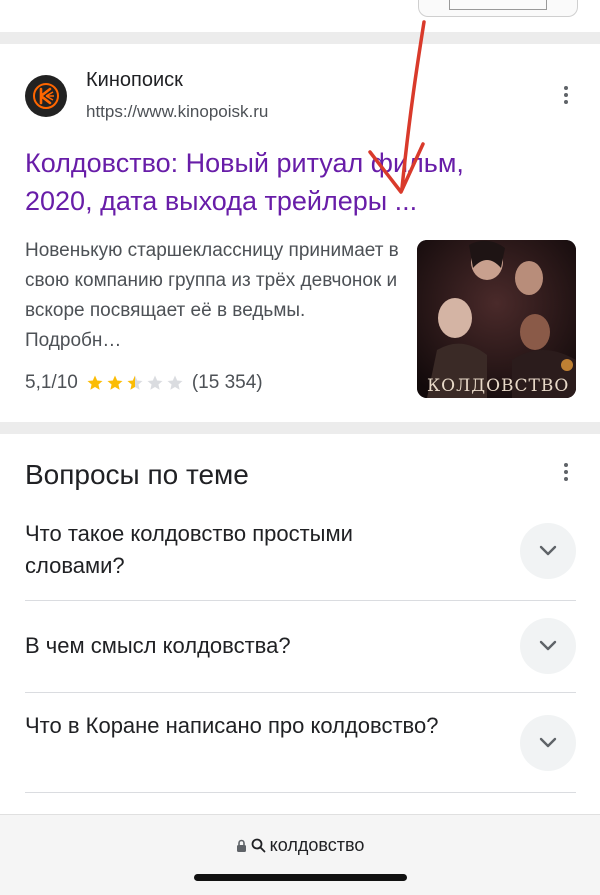 The image size is (600, 895). What do you see at coordinates (300, 16) in the screenshot?
I see `previous-result-remnant` at bounding box center [300, 16].